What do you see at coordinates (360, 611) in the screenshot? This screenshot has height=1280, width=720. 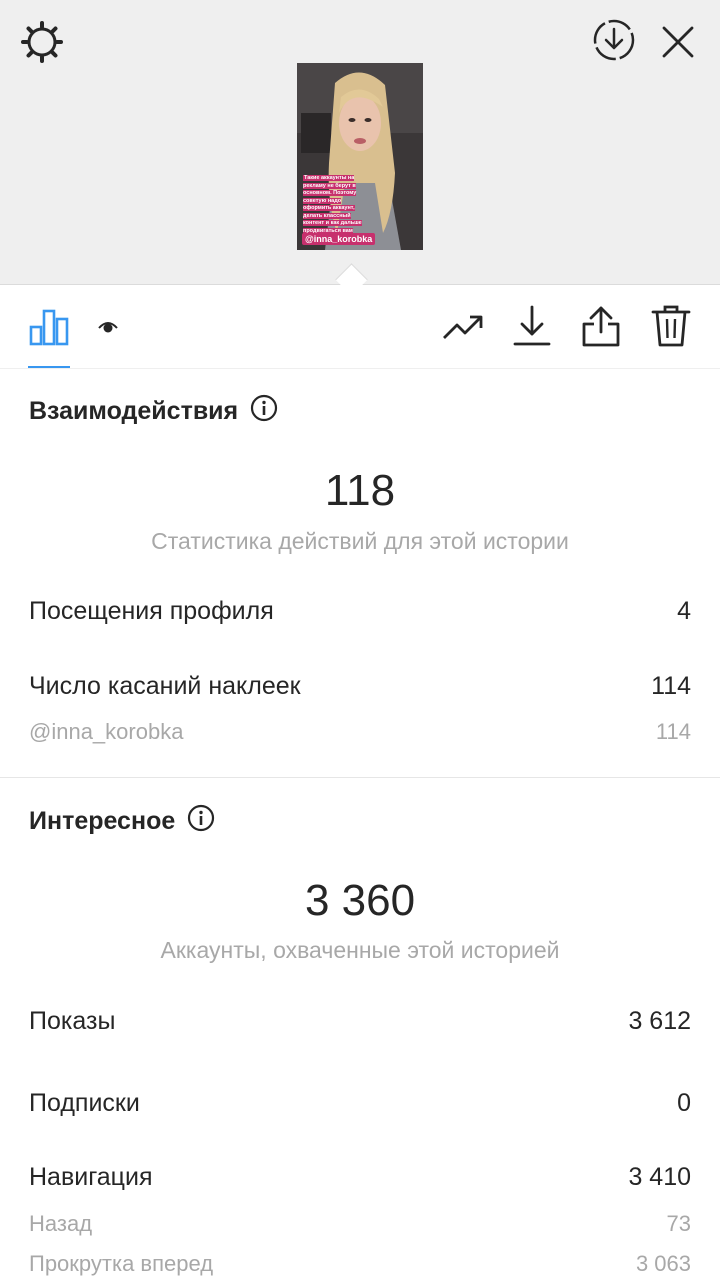 I see `stat-row-profile-visits: Посещения профиля 4` at bounding box center [360, 611].